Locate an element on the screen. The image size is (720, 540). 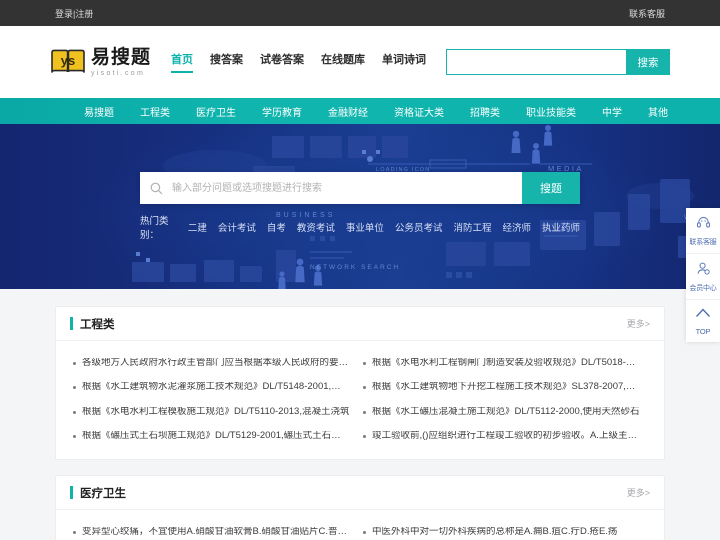
nav-item-exam-answers: 试卷答案 is located at coordinates (282, 62).